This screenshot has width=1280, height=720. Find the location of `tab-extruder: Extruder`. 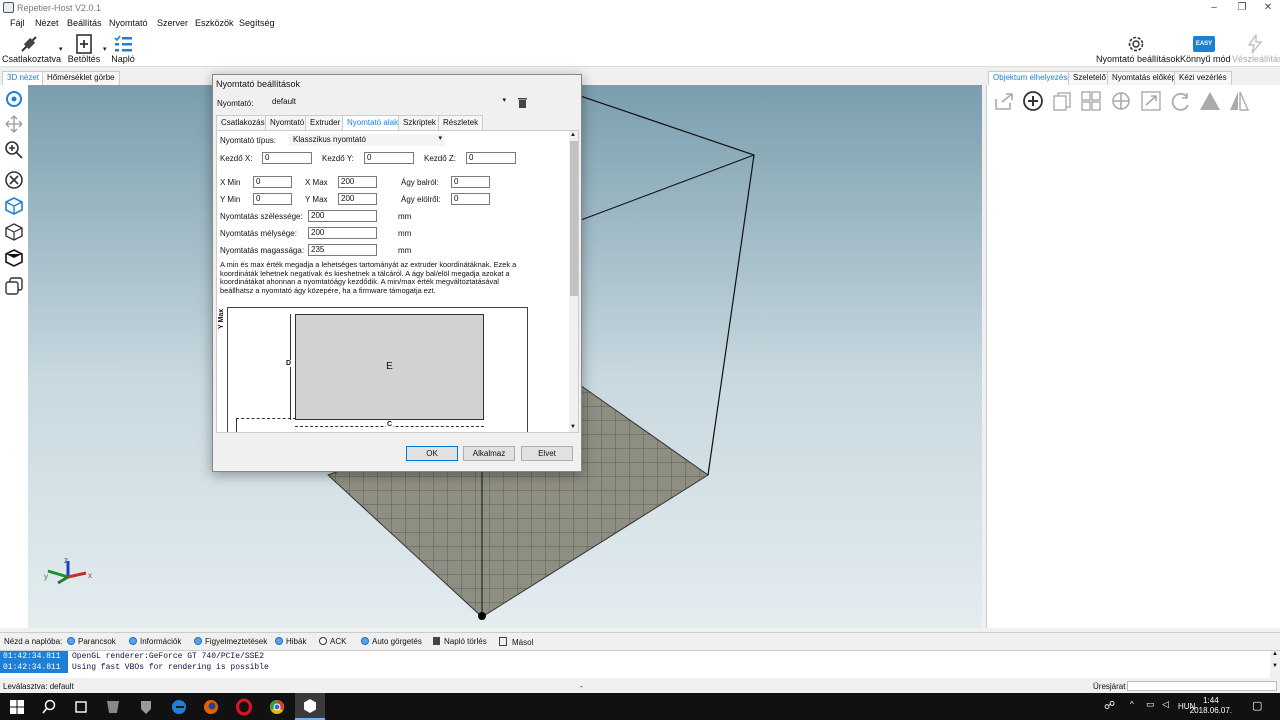

tab-extruder: Extruder is located at coordinates (325, 122).